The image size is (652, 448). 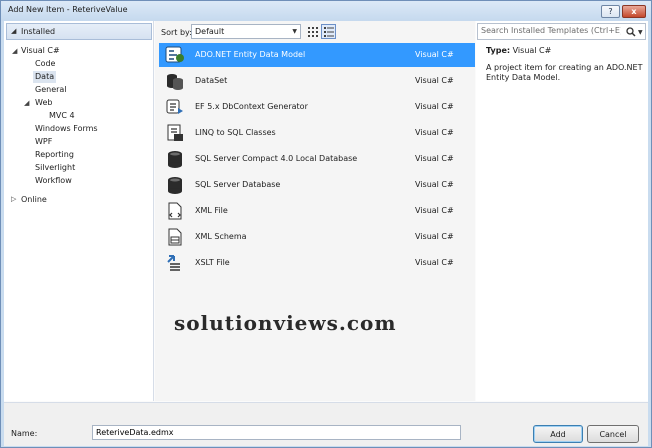 I want to click on xslt-file-icon, so click(x=173, y=263).